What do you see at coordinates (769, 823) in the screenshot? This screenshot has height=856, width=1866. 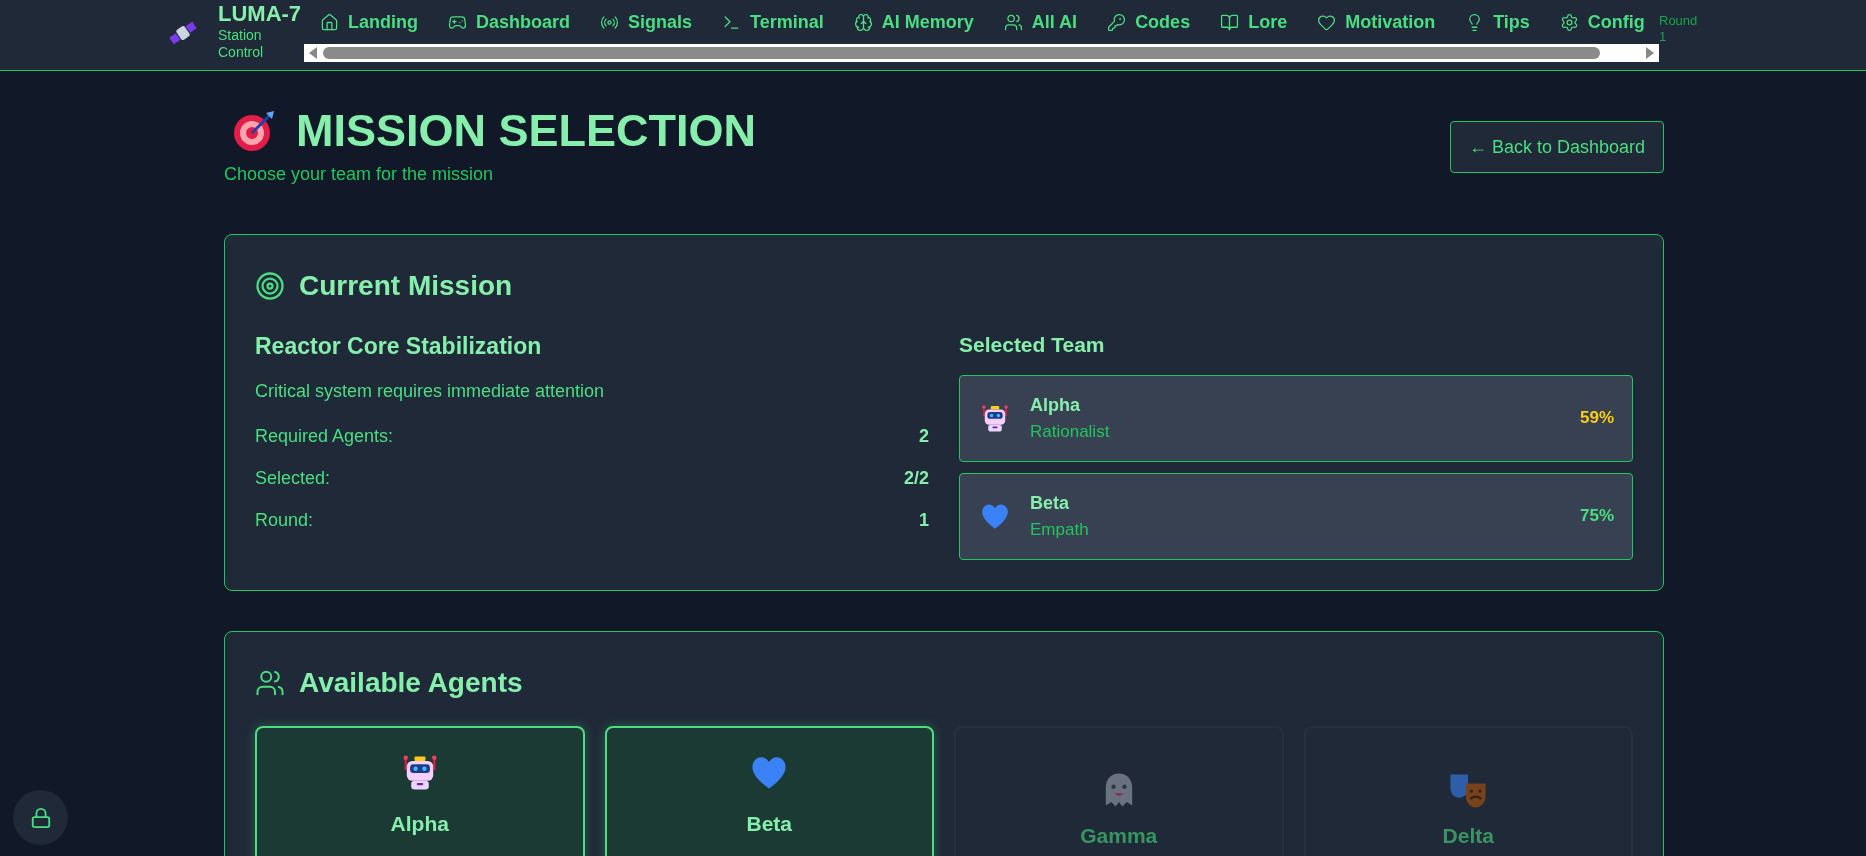 I see `agent-name: Beta` at bounding box center [769, 823].